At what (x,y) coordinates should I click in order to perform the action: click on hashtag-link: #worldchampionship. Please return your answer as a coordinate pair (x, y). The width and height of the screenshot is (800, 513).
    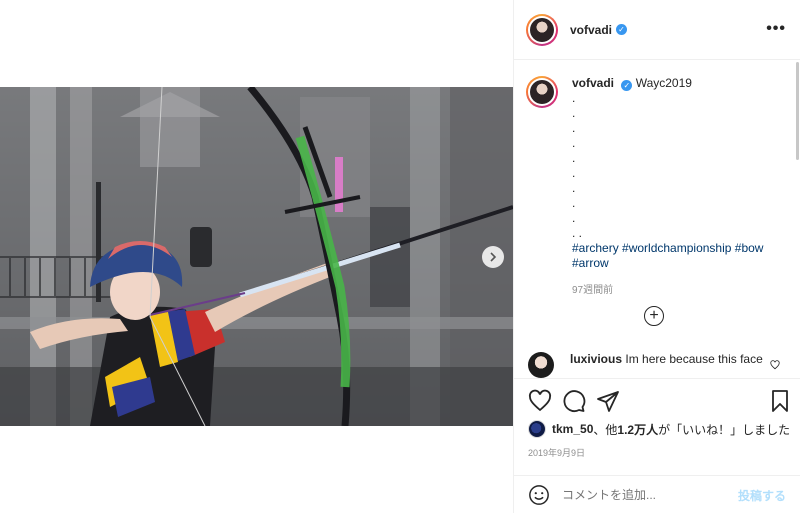
    Looking at the image, I should click on (676, 248).